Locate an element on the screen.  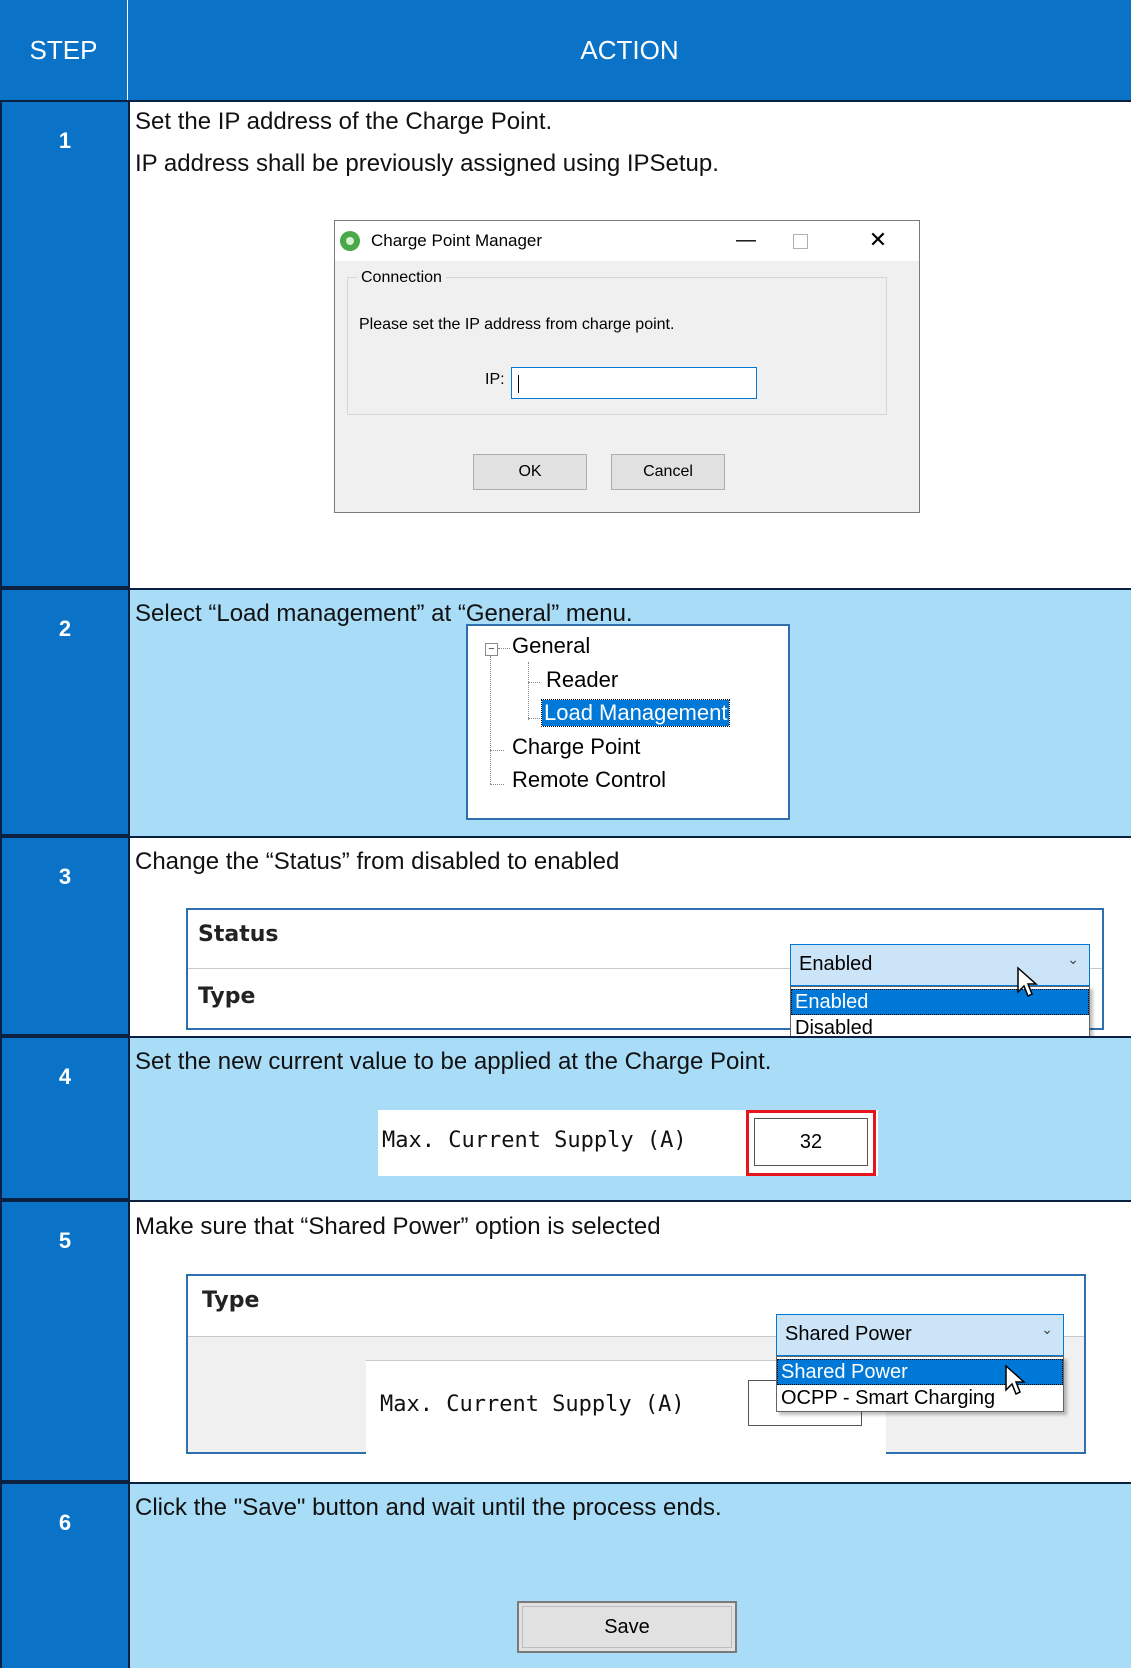
ip-label: IP: is located at coordinates (495, 379).